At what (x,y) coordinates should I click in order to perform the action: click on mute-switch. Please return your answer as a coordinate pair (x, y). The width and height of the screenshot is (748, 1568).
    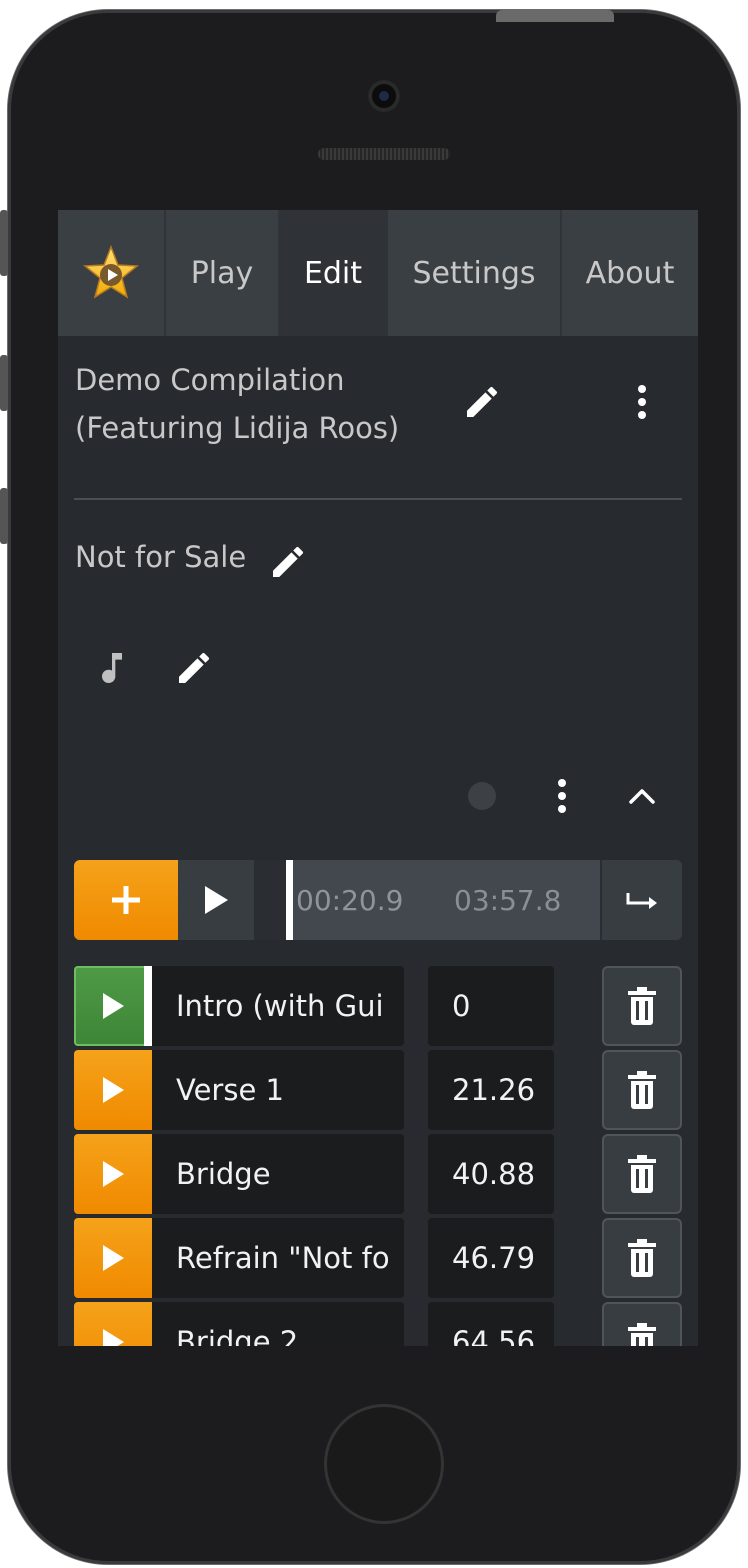
    Looking at the image, I should click on (4, 243).